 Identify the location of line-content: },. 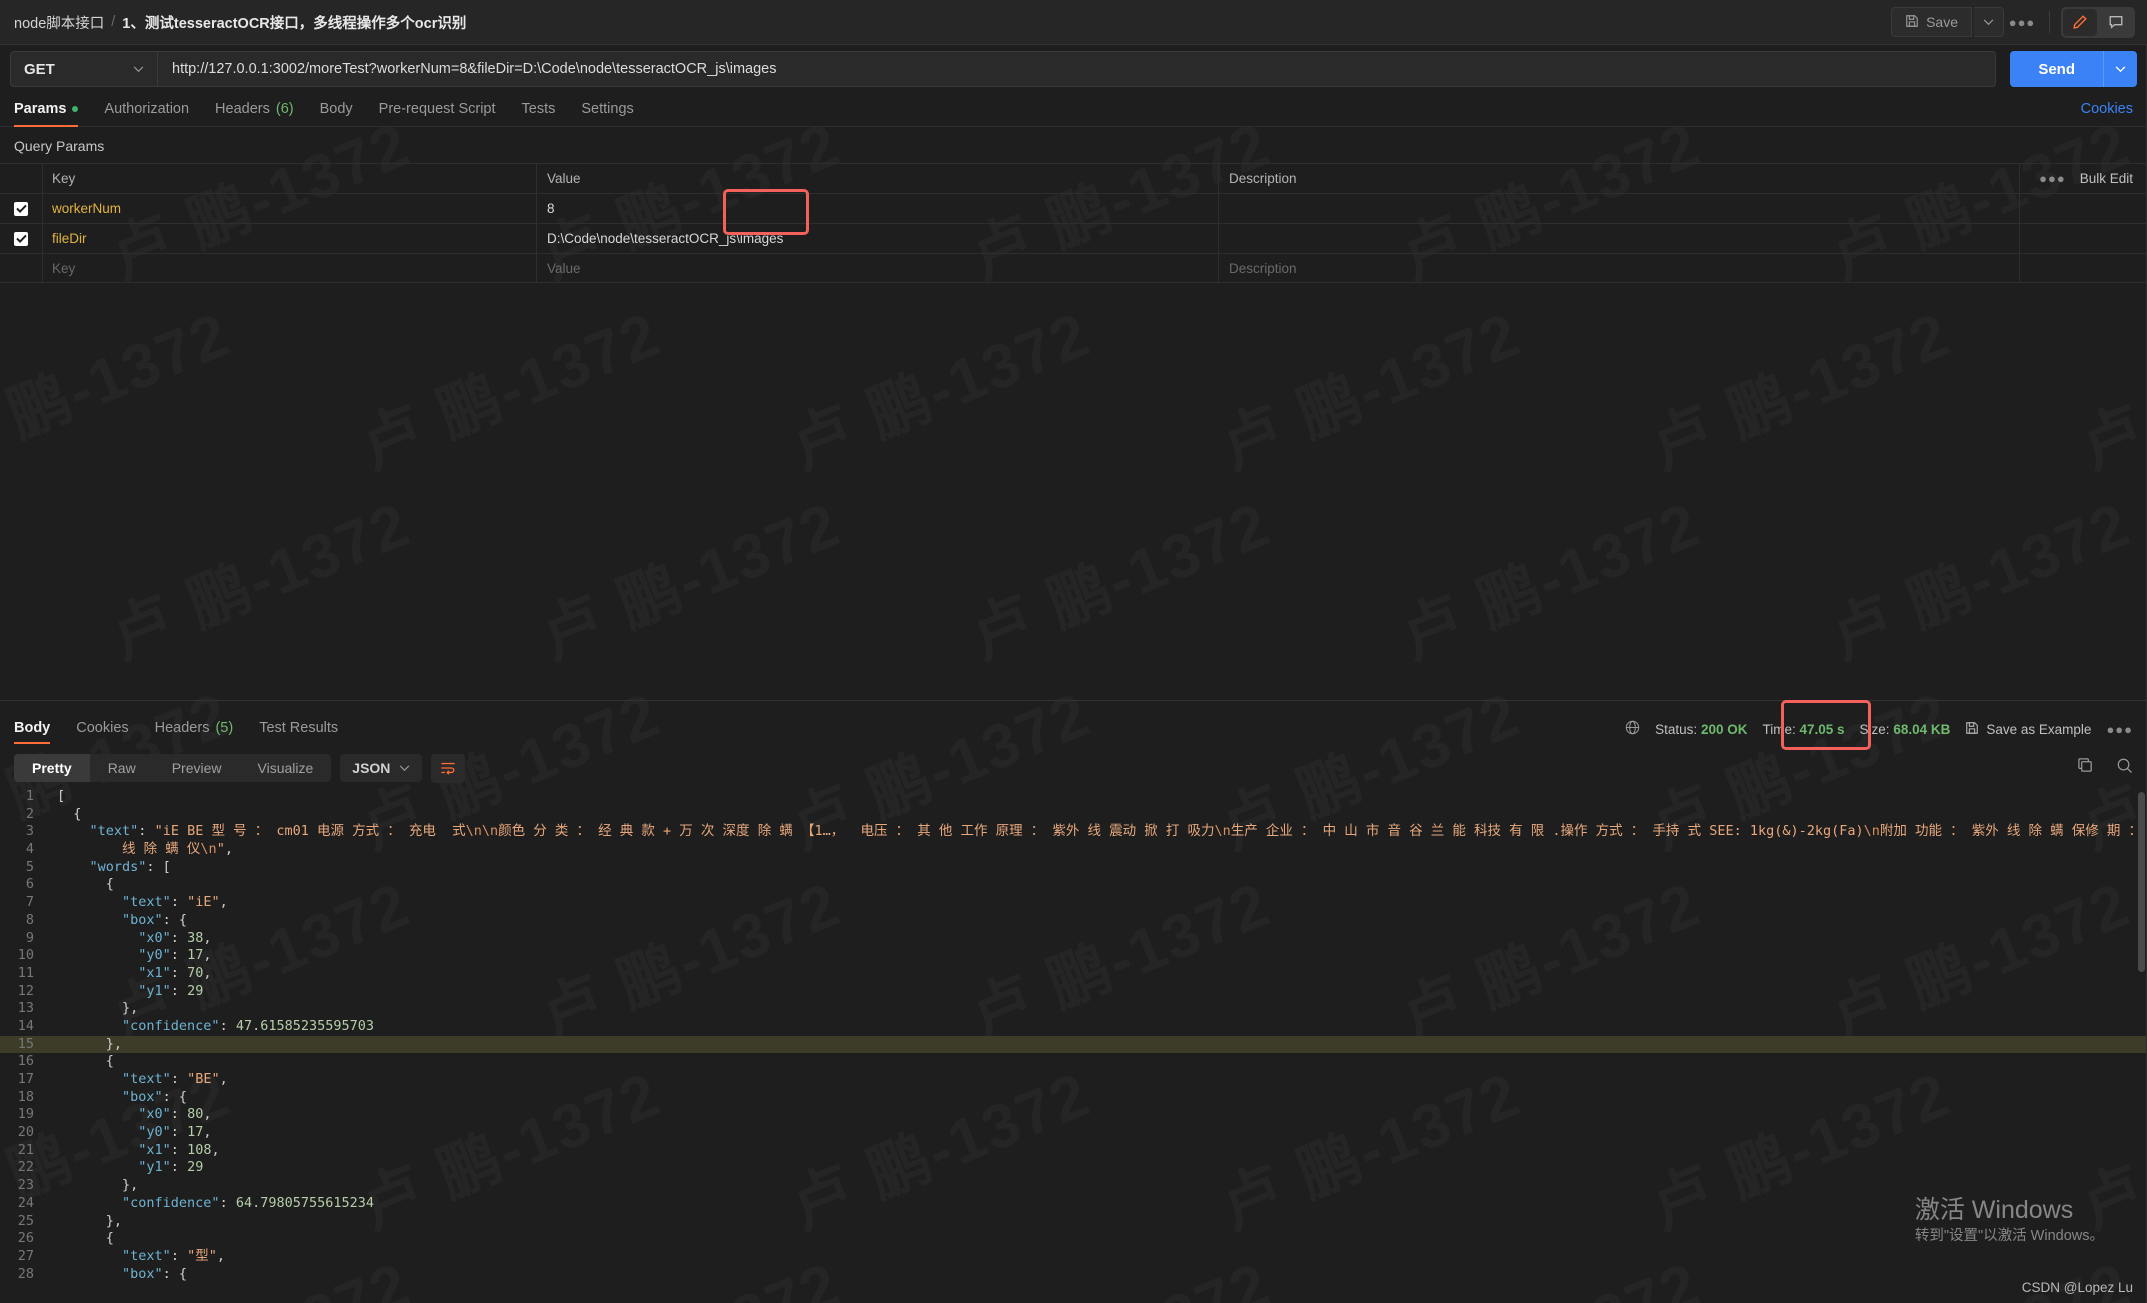
(130, 1008).